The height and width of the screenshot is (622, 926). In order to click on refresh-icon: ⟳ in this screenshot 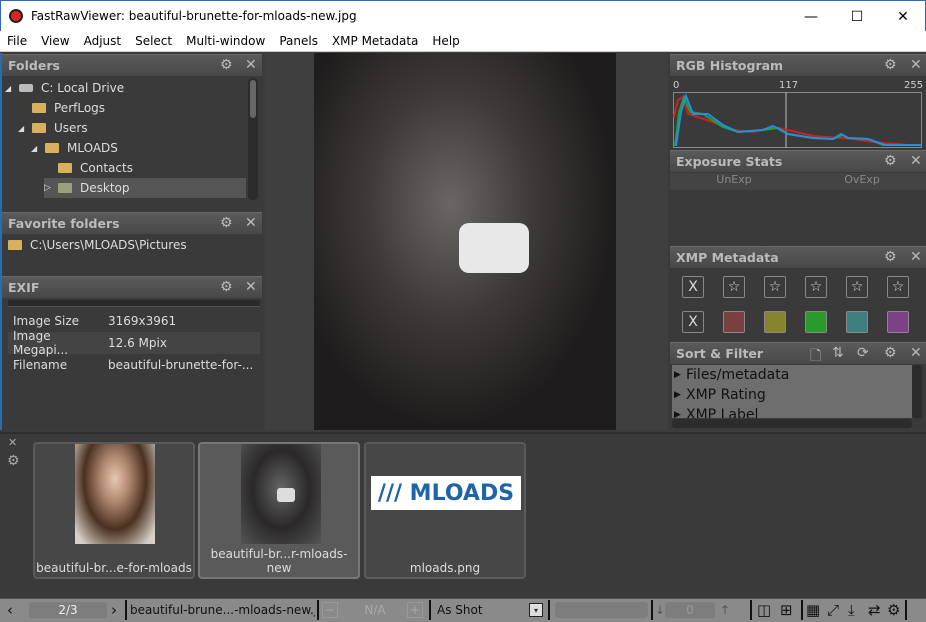, I will do `click(863, 353)`.